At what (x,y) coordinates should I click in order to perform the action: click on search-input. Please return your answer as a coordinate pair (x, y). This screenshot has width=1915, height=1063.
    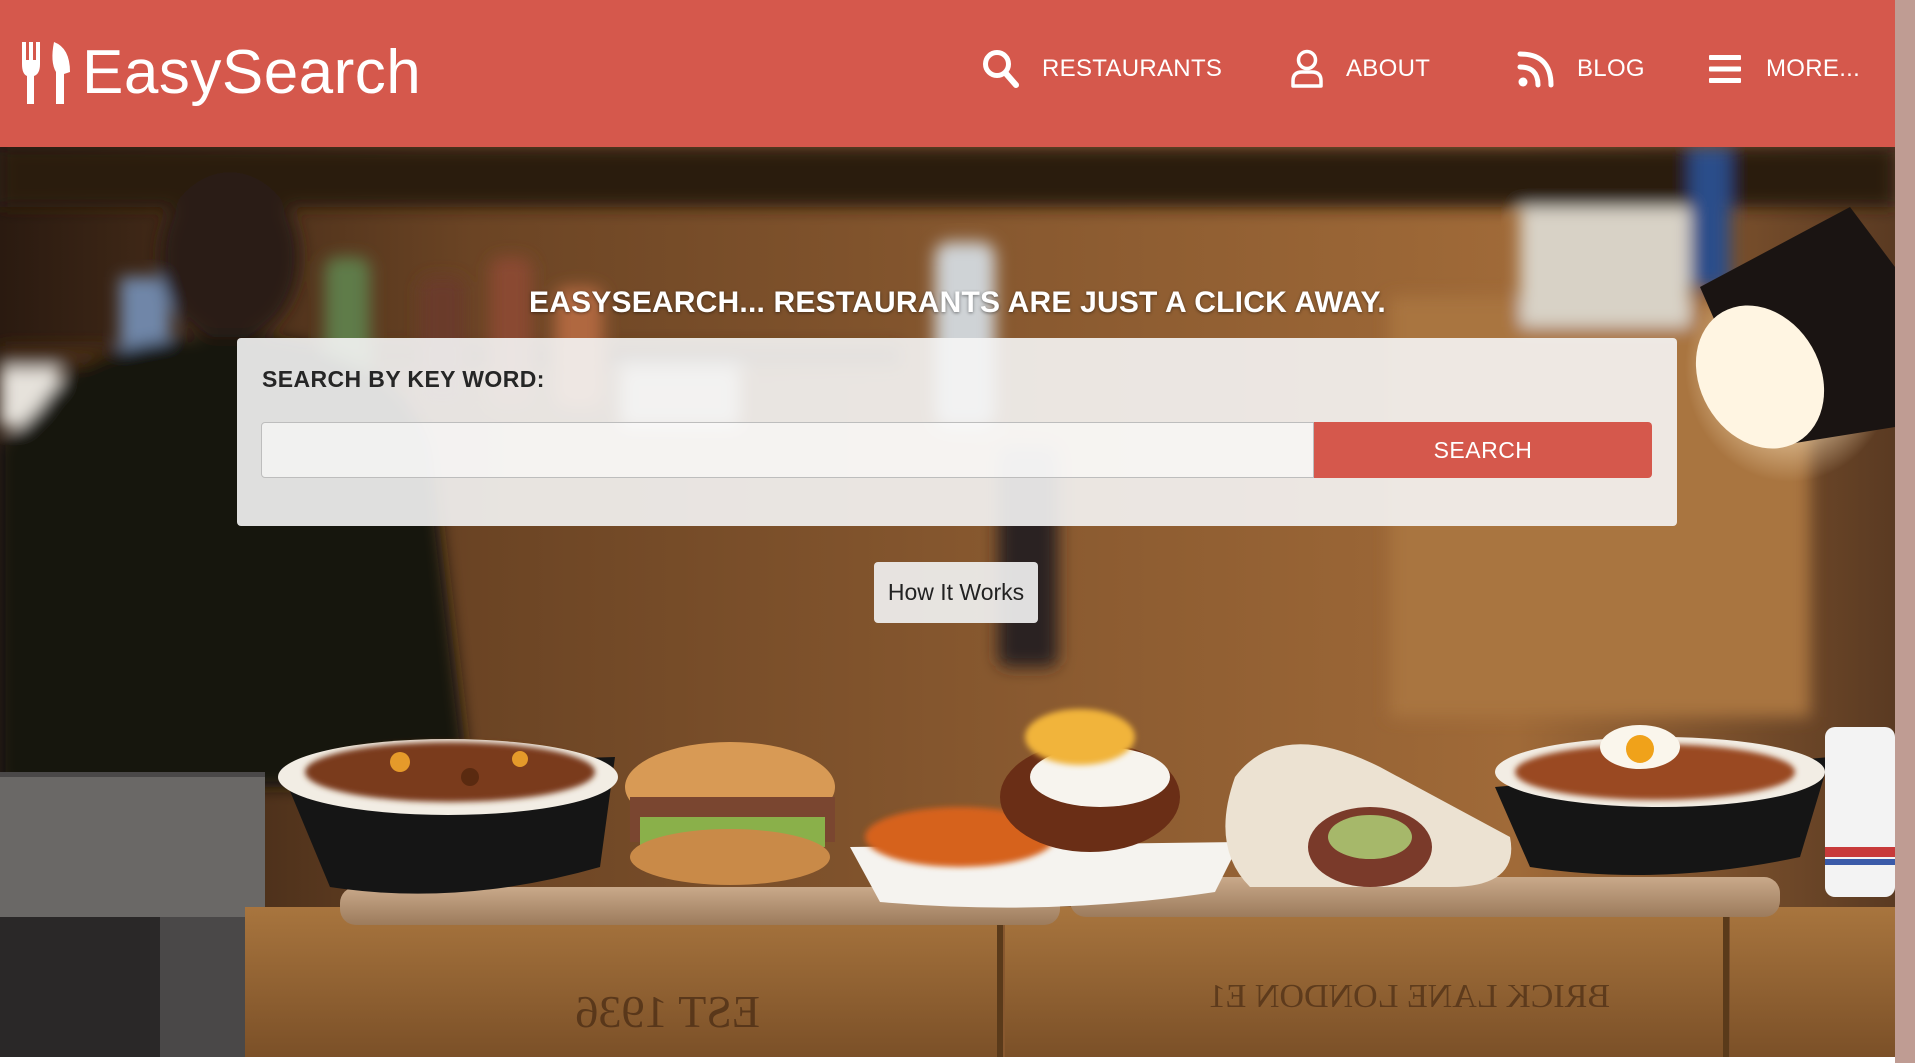
    Looking at the image, I should click on (787, 450).